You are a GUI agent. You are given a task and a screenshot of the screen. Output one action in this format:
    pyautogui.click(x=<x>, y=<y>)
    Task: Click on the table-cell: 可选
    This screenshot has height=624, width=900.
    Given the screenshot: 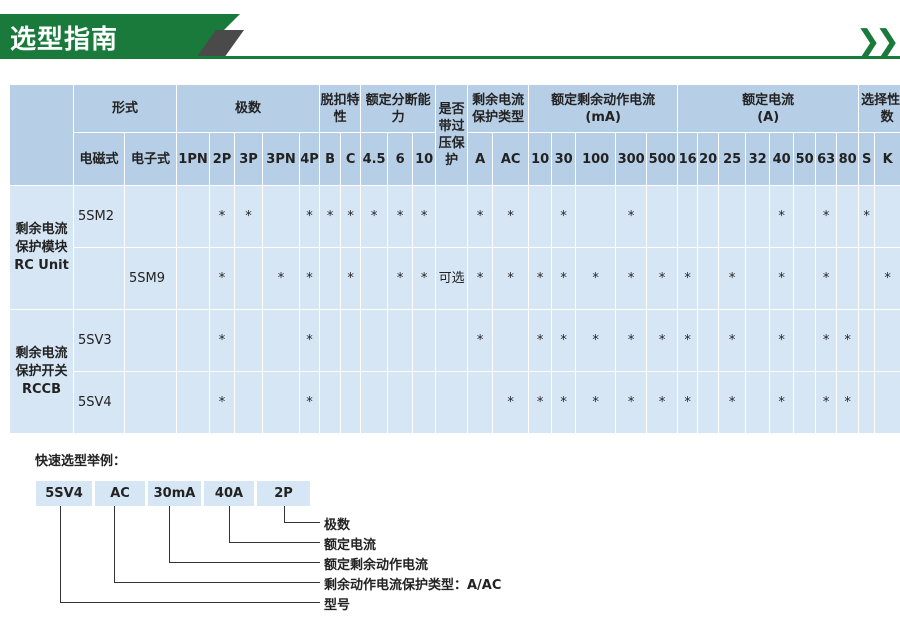 What is the action you would take?
    pyautogui.click(x=452, y=278)
    